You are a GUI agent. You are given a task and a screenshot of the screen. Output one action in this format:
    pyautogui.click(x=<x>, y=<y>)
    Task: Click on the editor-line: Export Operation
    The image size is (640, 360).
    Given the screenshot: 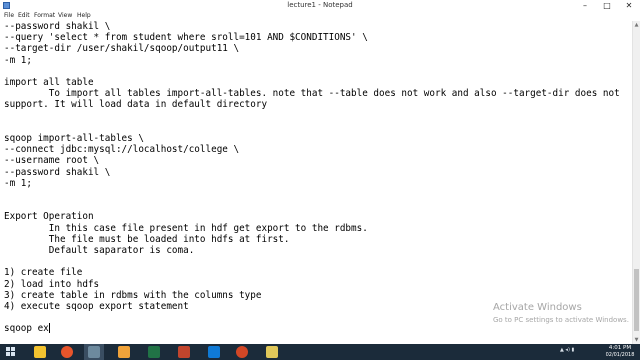 What is the action you would take?
    pyautogui.click(x=49, y=217)
    